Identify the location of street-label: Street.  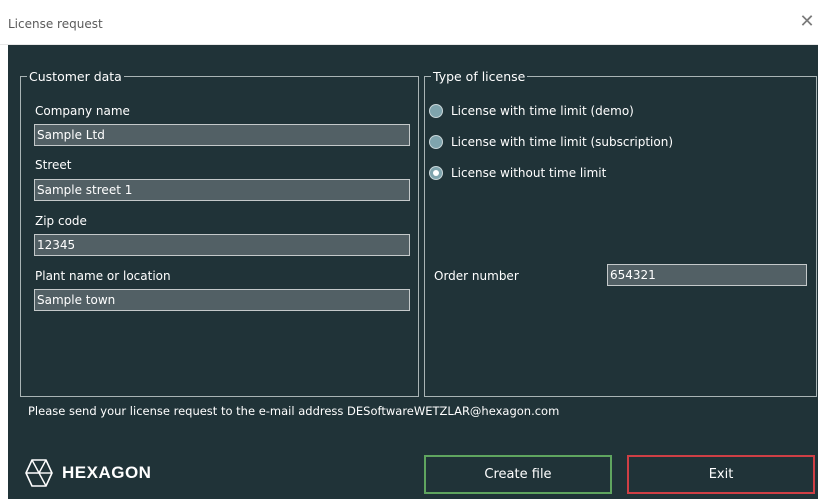
(53, 165).